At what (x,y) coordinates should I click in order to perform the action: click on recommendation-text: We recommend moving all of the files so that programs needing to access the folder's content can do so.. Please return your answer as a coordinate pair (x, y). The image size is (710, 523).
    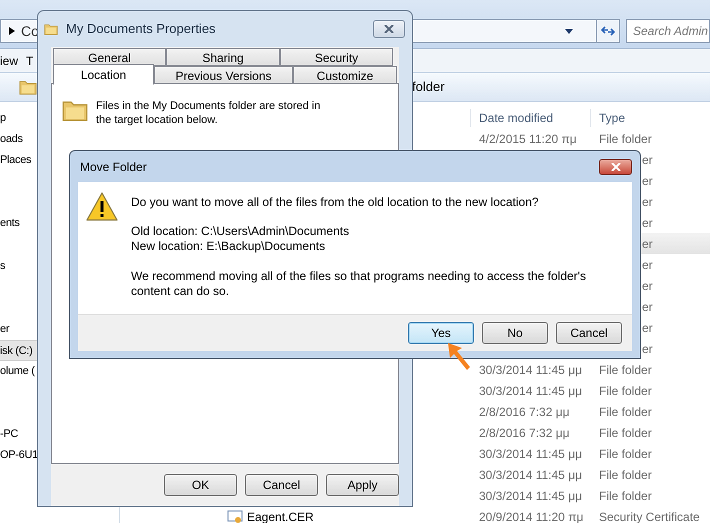
    Looking at the image, I should click on (359, 284).